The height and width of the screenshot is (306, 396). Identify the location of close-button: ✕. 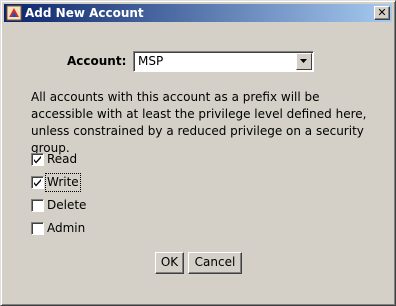
(382, 13).